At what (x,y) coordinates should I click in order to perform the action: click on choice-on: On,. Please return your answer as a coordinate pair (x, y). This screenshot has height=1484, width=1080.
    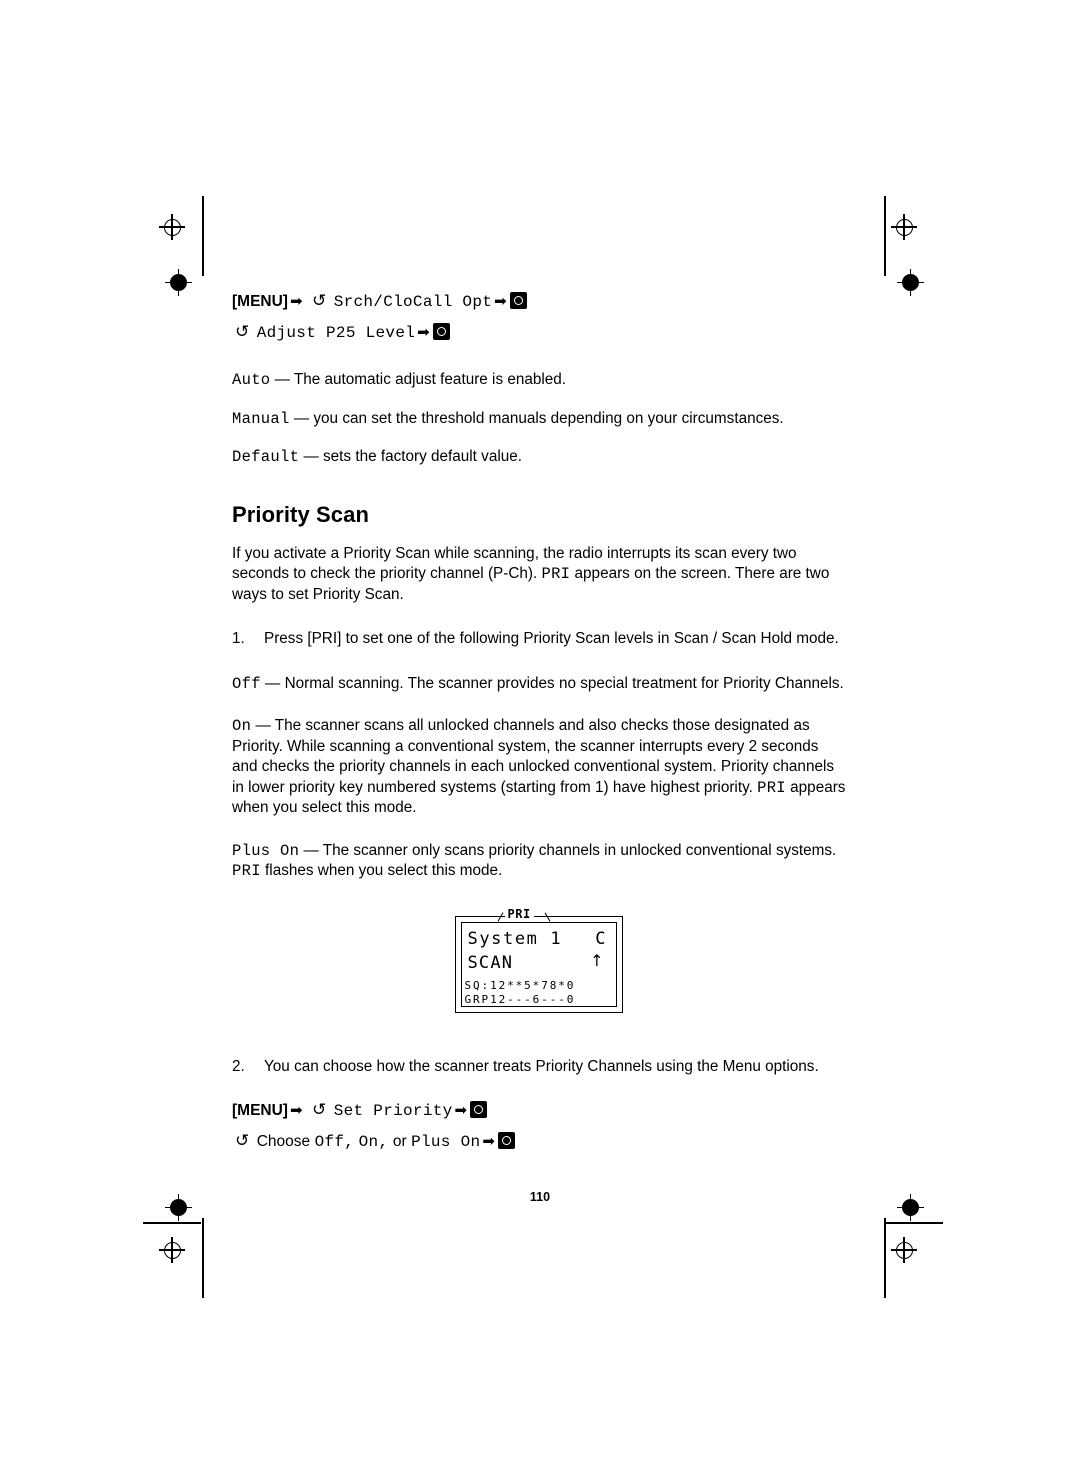
    Looking at the image, I should click on (373, 1142).